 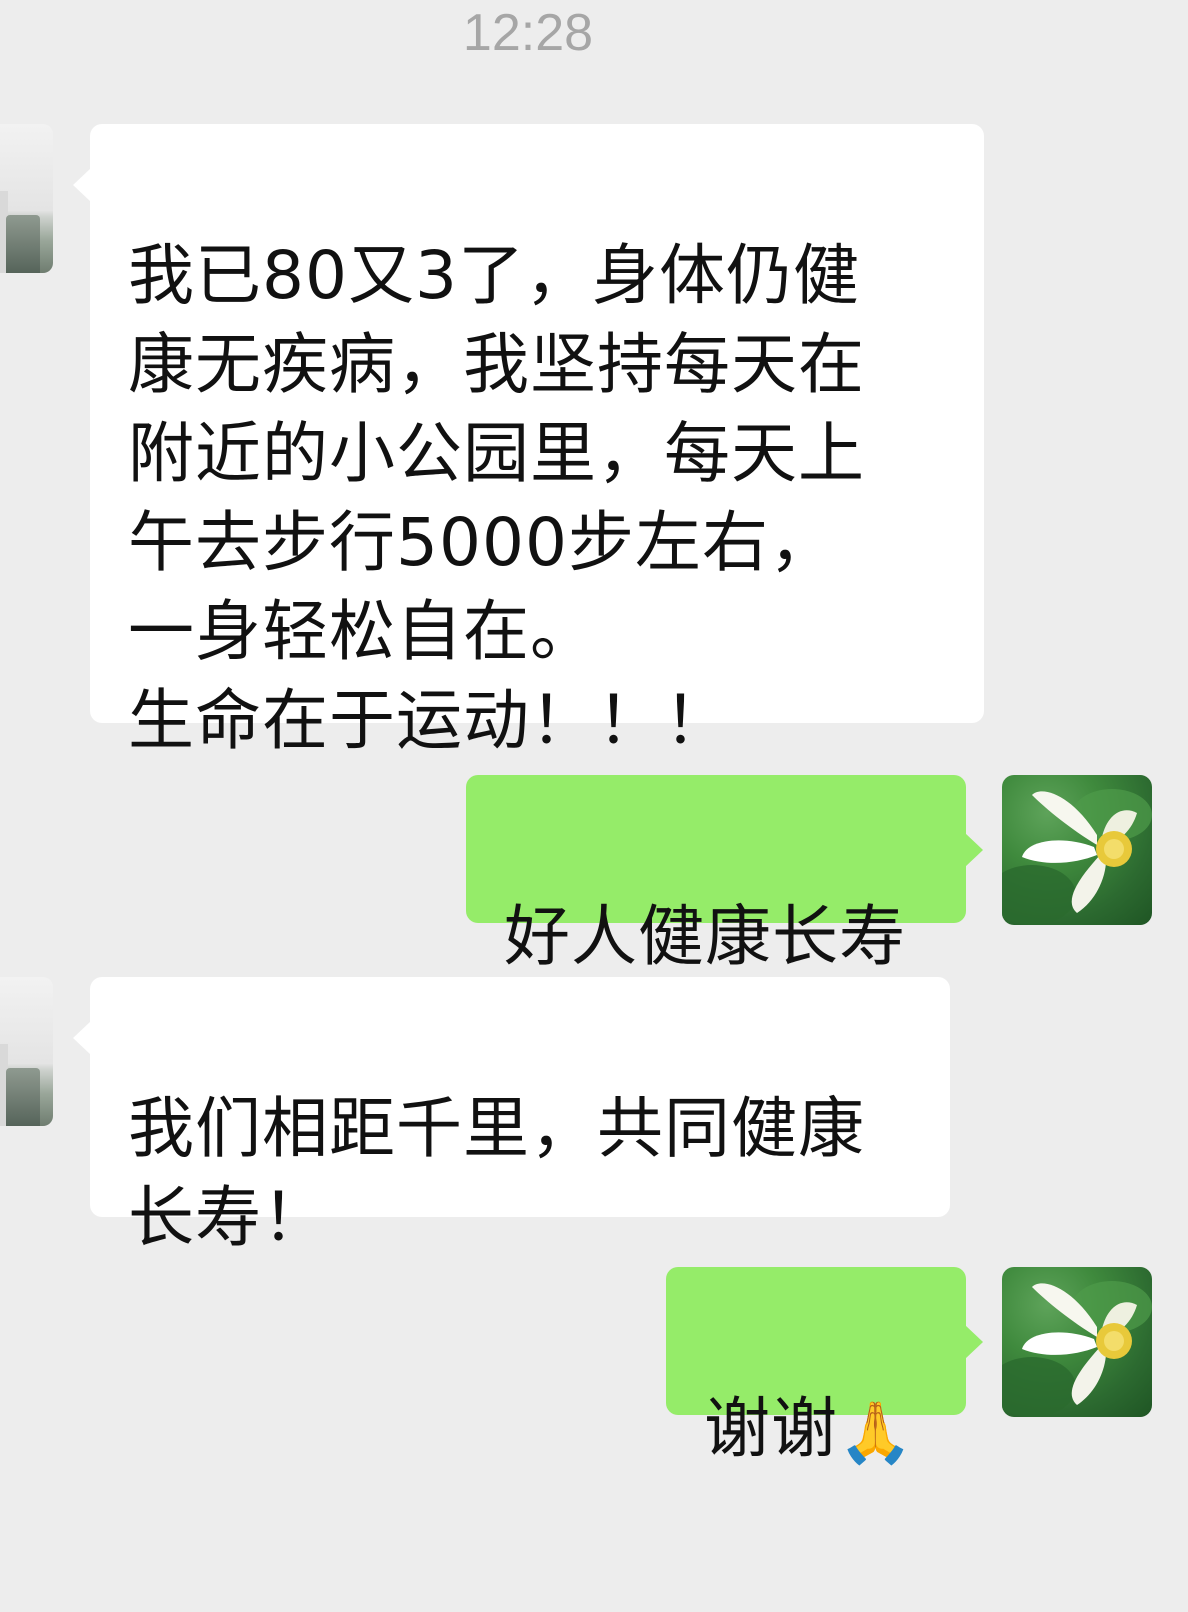 What do you see at coordinates (876, 1433) in the screenshot?
I see `folded-hands-emoji-icon: 🙏` at bounding box center [876, 1433].